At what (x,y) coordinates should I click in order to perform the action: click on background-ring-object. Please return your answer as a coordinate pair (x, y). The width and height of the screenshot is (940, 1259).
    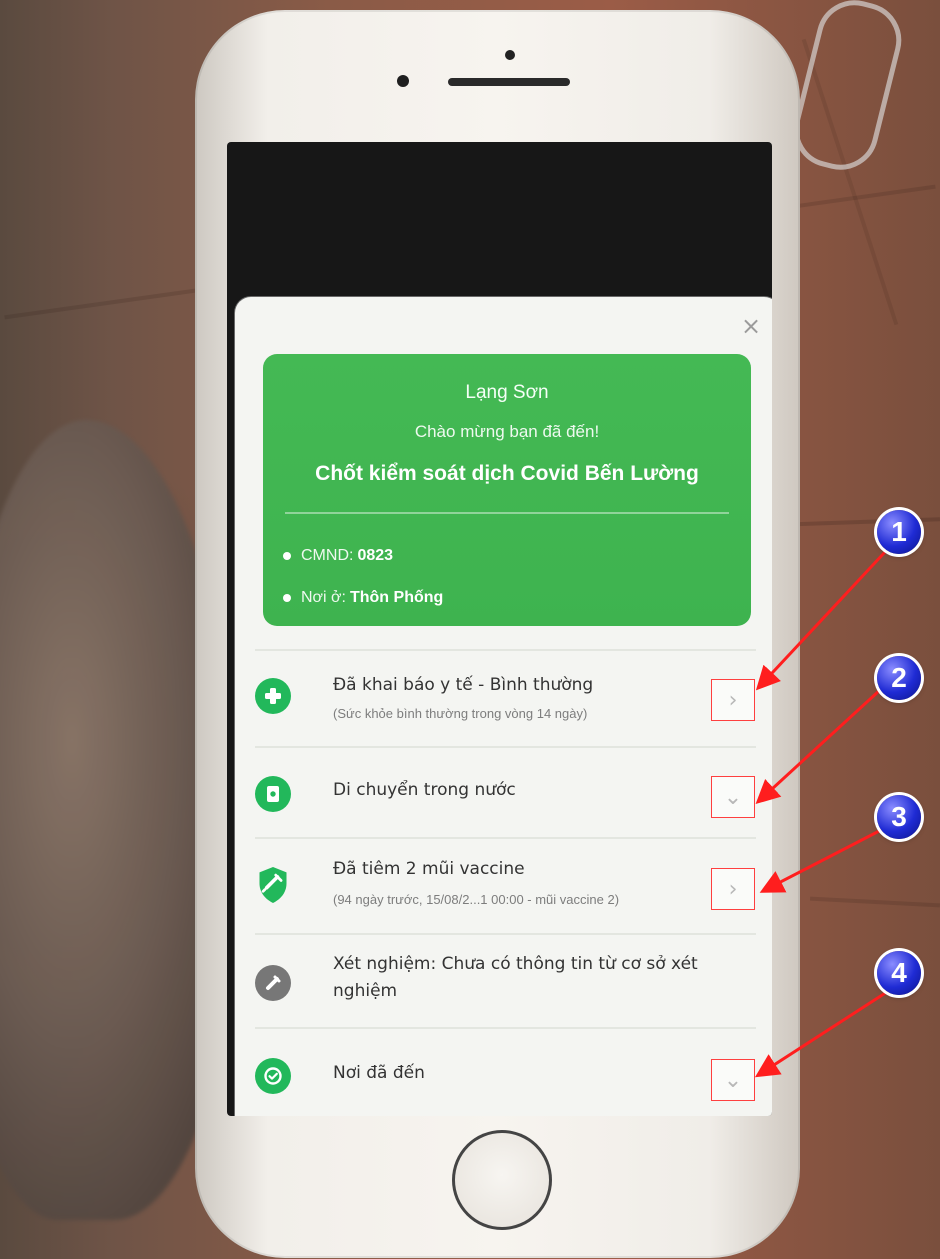
    Looking at the image, I should click on (847, 89).